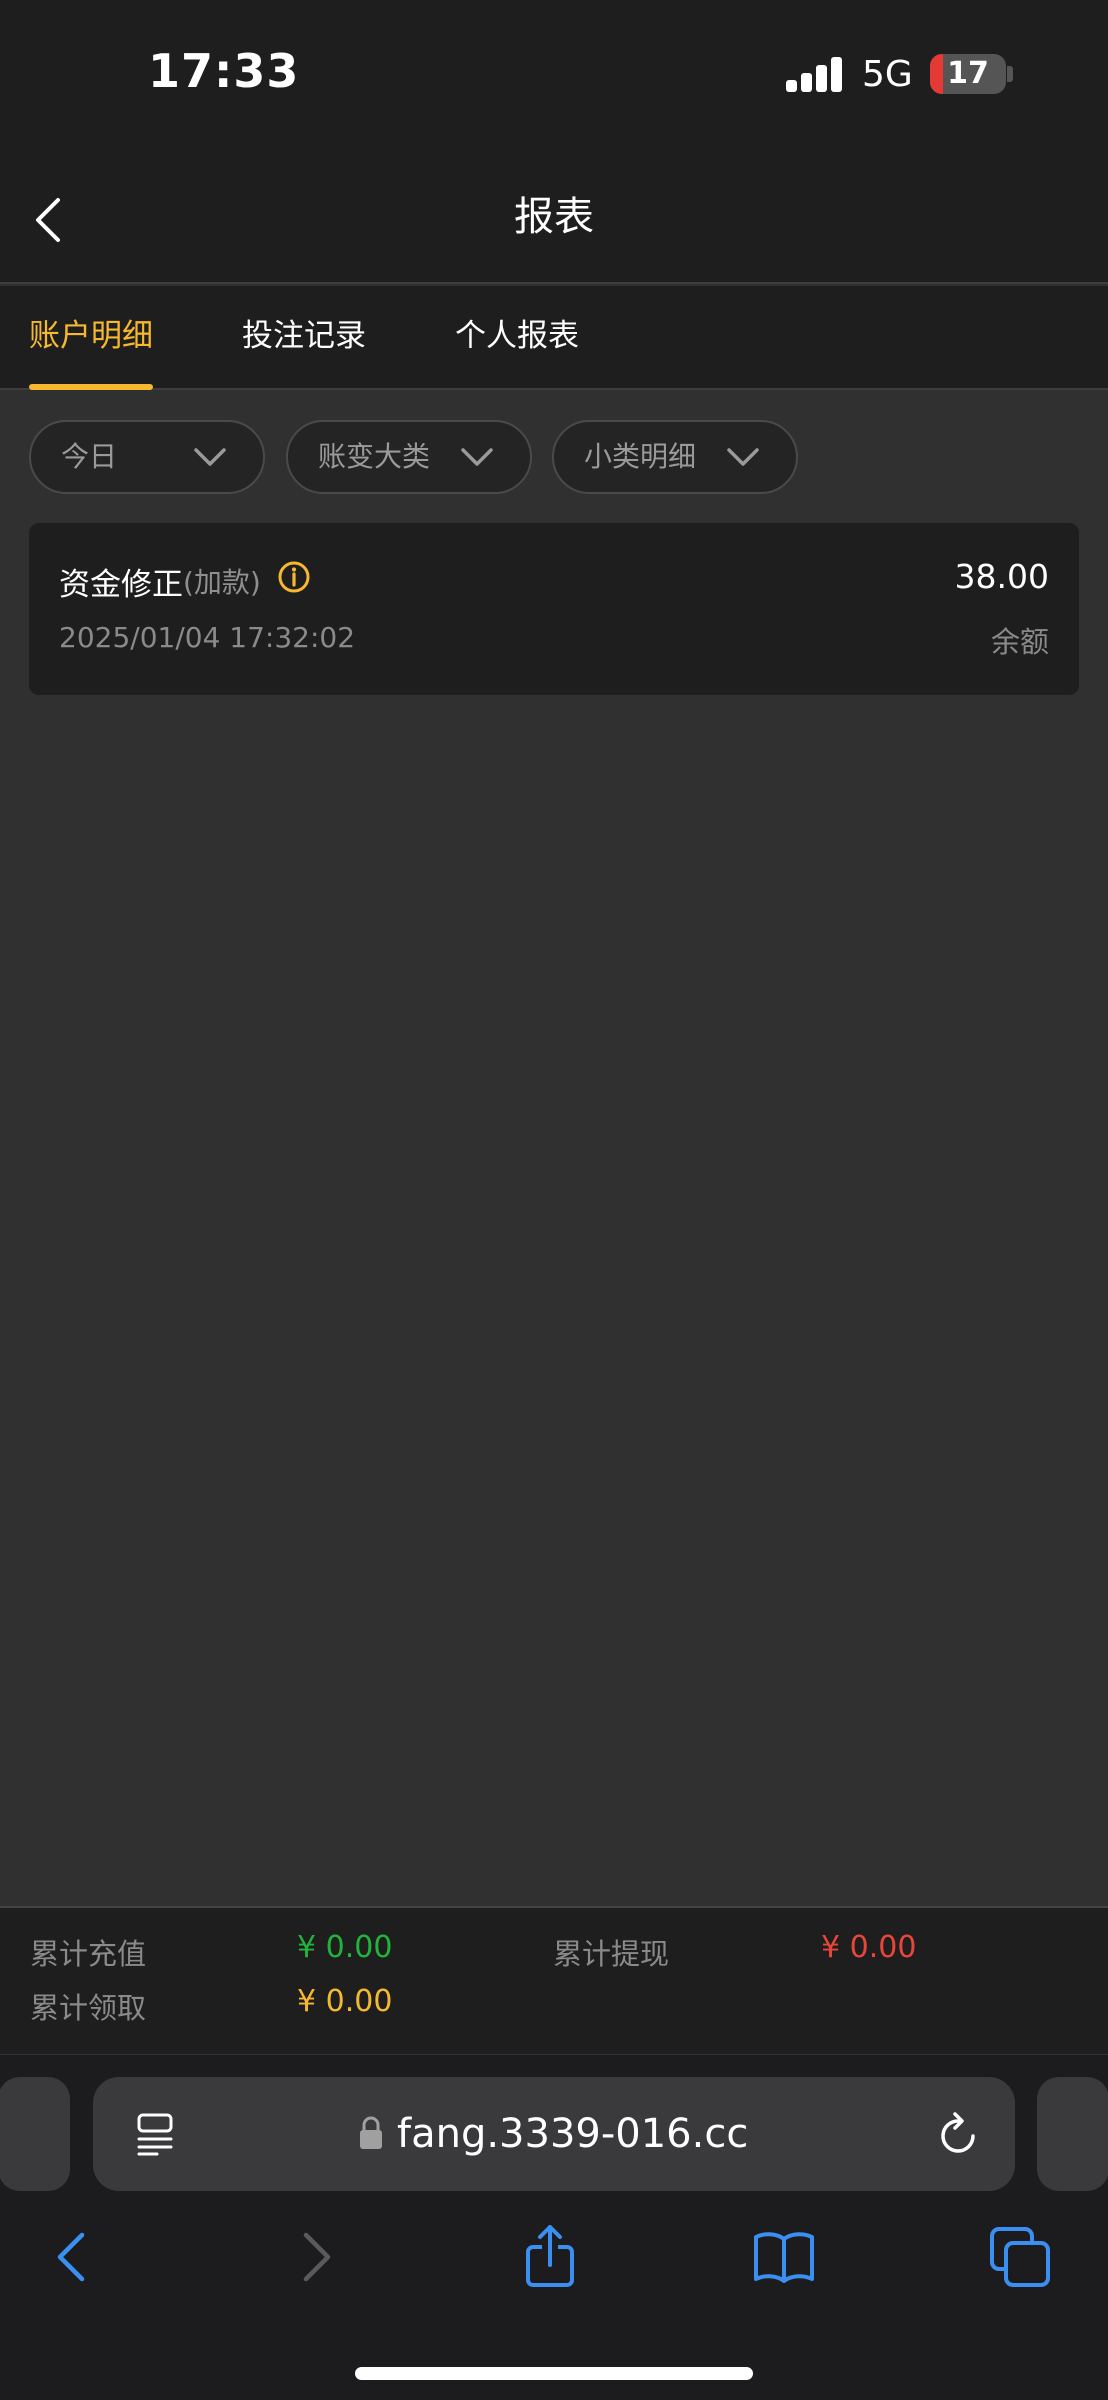 The height and width of the screenshot is (2400, 1108). What do you see at coordinates (88, 1954) in the screenshot?
I see `total-recharge-label: 累计充值` at bounding box center [88, 1954].